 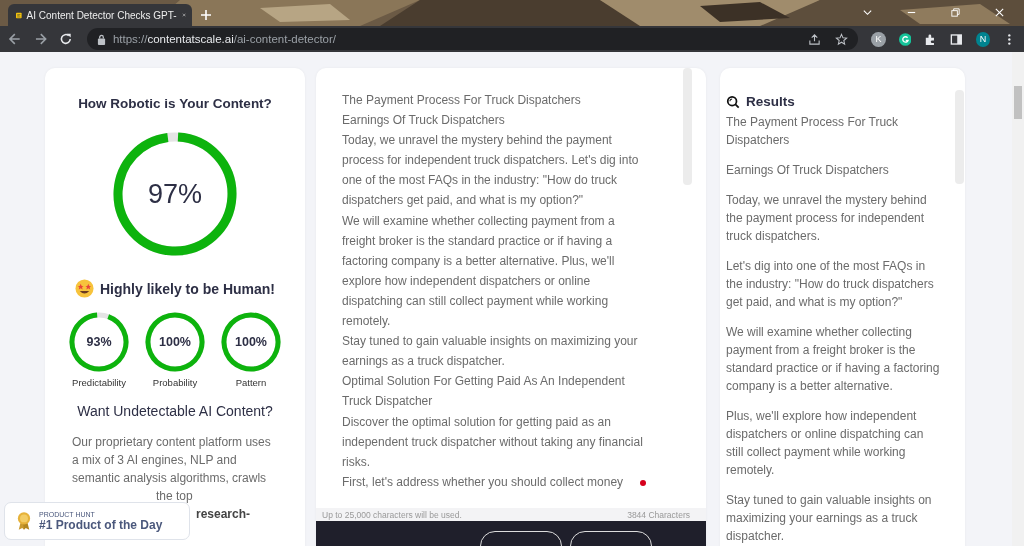 I want to click on restore-icon, so click(x=955, y=12).